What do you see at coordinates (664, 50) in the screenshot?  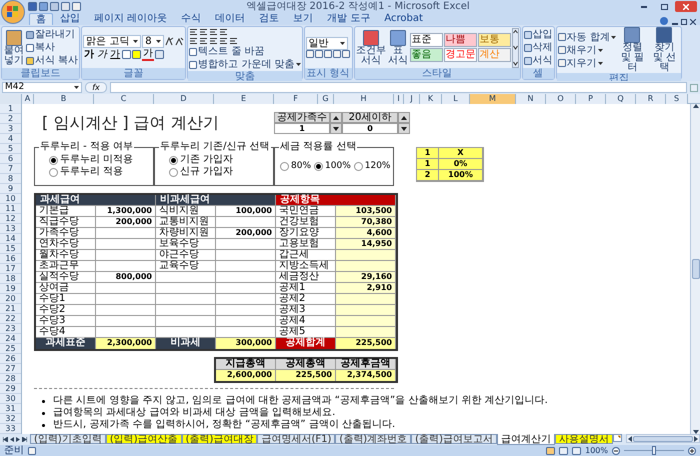 I see `find-select-button: 찾기 및 선택` at bounding box center [664, 50].